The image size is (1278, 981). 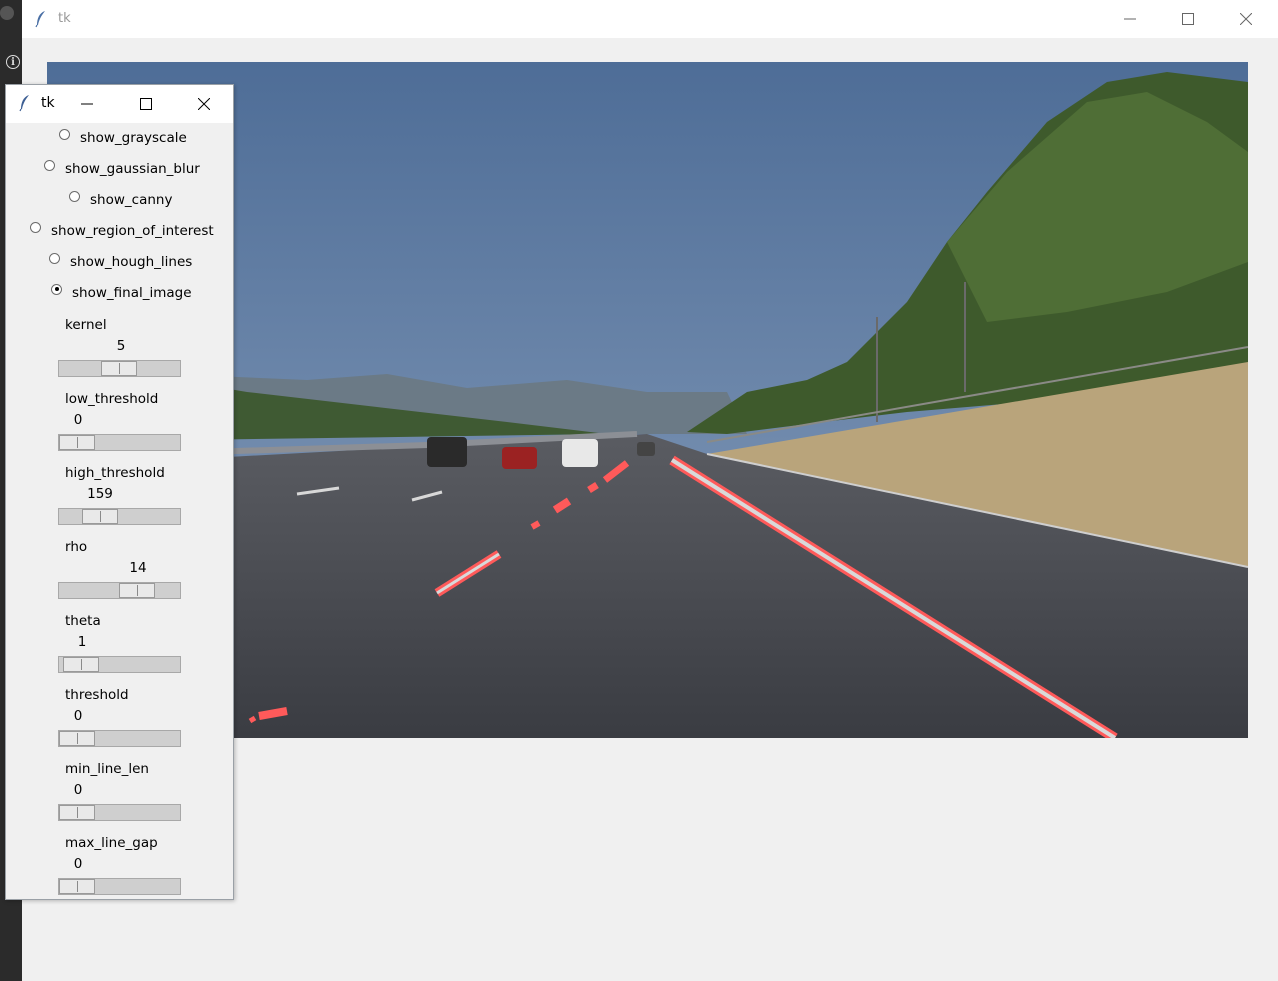 What do you see at coordinates (133, 138) in the screenshot?
I see `radio-label: show_grayscale` at bounding box center [133, 138].